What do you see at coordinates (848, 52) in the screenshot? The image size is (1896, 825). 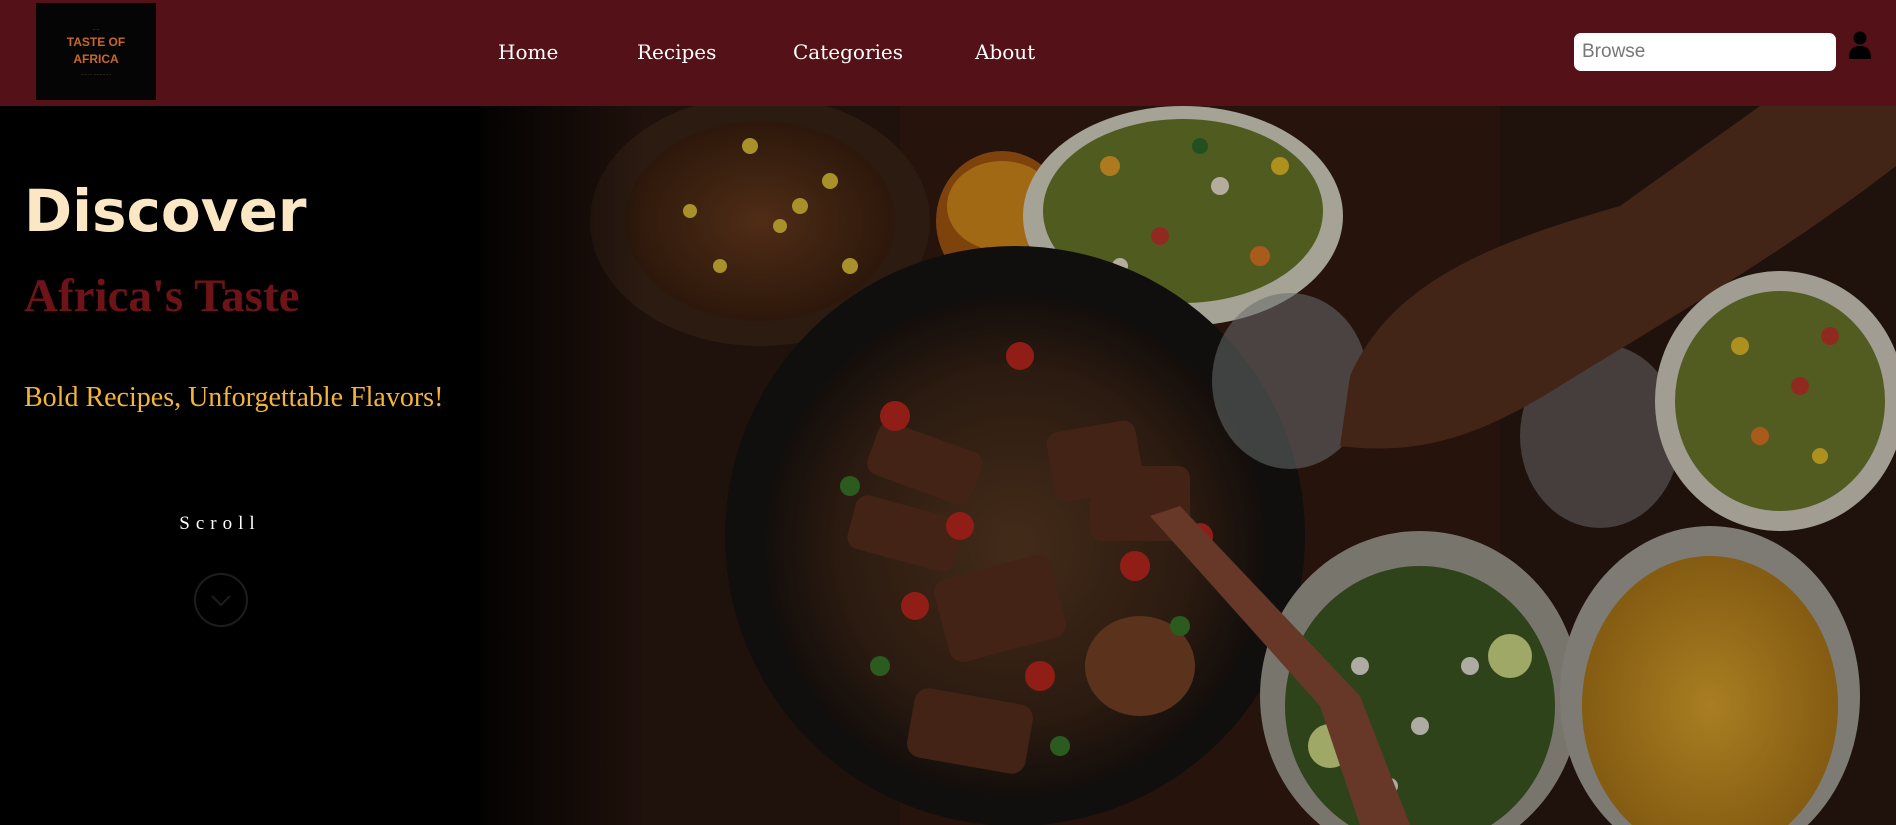 I see `nav-categories: Categories` at bounding box center [848, 52].